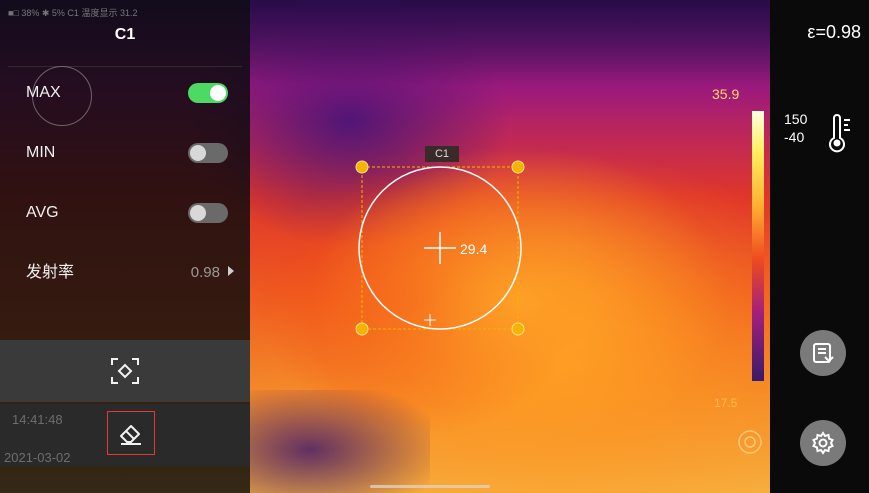 Image resolution: width=869 pixels, height=493 pixels. Describe the element at coordinates (442, 154) in the screenshot. I see `region-label: C1` at that location.